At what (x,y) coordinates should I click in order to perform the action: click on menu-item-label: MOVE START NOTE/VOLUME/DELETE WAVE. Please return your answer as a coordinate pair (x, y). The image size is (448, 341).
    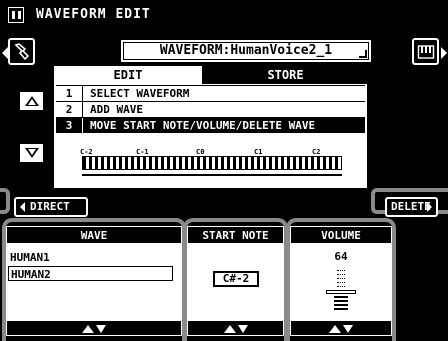
    Looking at the image, I should click on (203, 125).